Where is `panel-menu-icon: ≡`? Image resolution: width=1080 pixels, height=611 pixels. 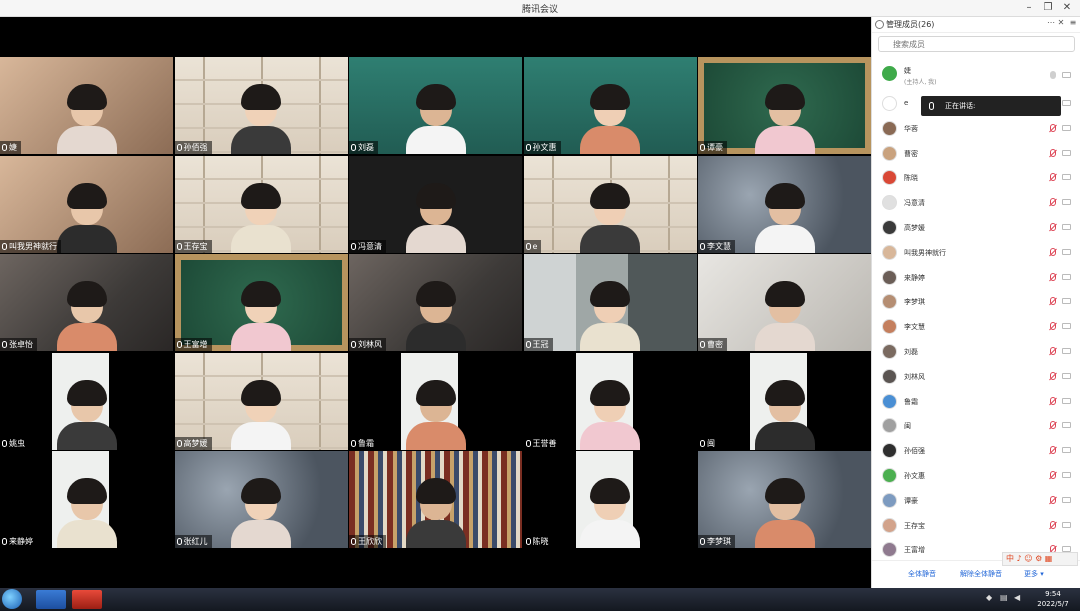
panel-menu-icon: ≡ is located at coordinates (1073, 22).